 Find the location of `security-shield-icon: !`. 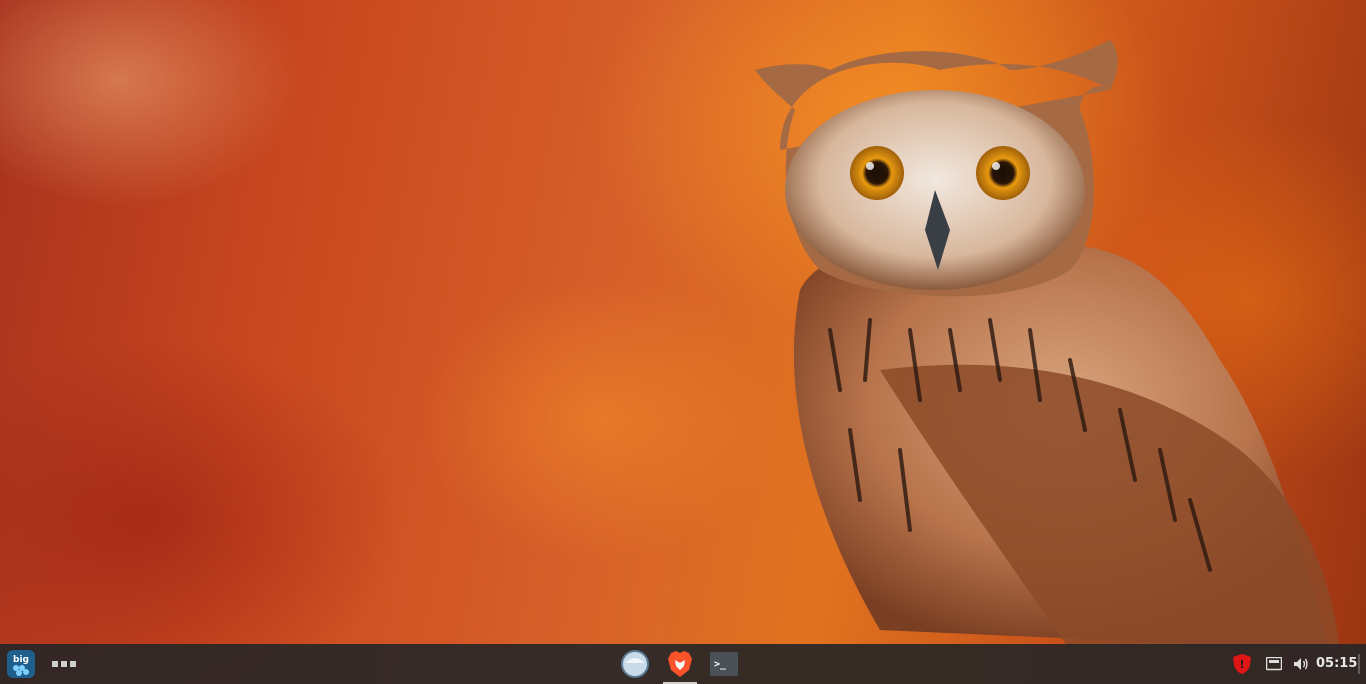

security-shield-icon: ! is located at coordinates (1242, 664).